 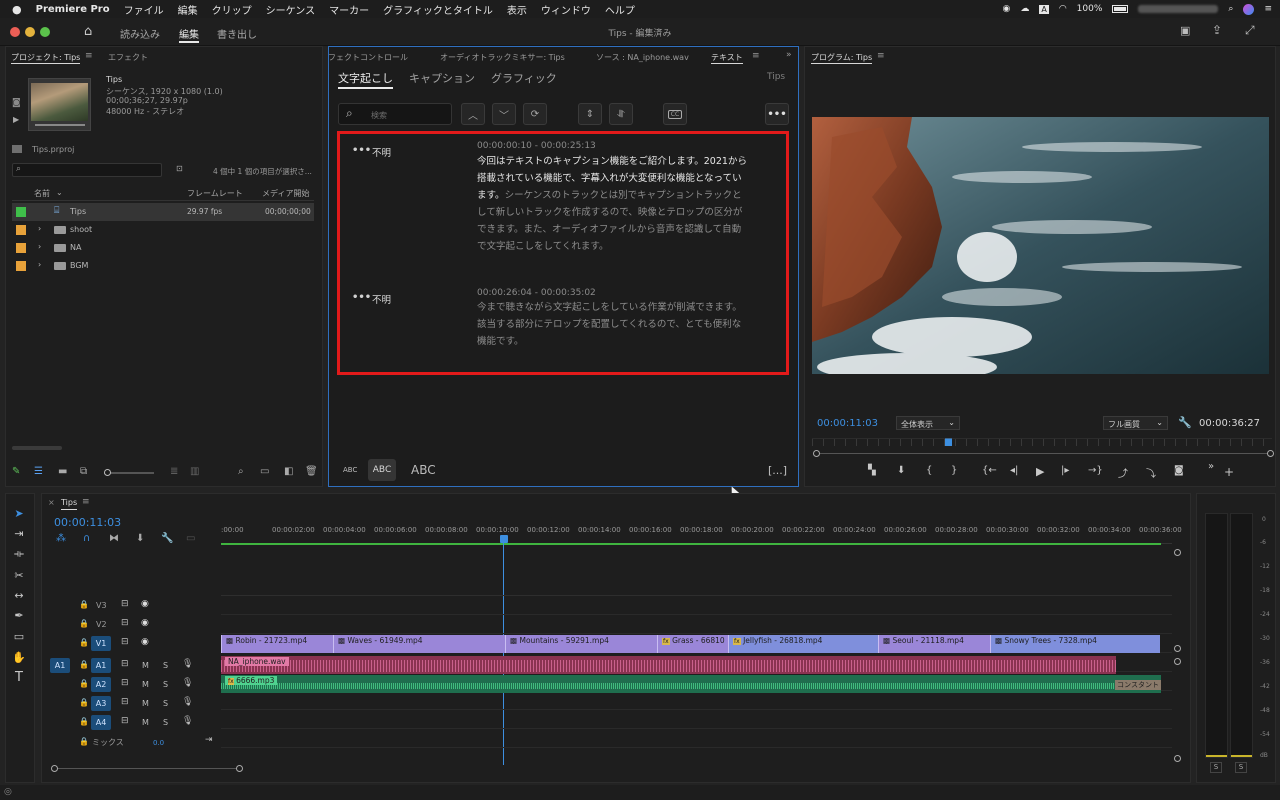 I want to click on meter-solo-left: S, so click(x=1216, y=767).